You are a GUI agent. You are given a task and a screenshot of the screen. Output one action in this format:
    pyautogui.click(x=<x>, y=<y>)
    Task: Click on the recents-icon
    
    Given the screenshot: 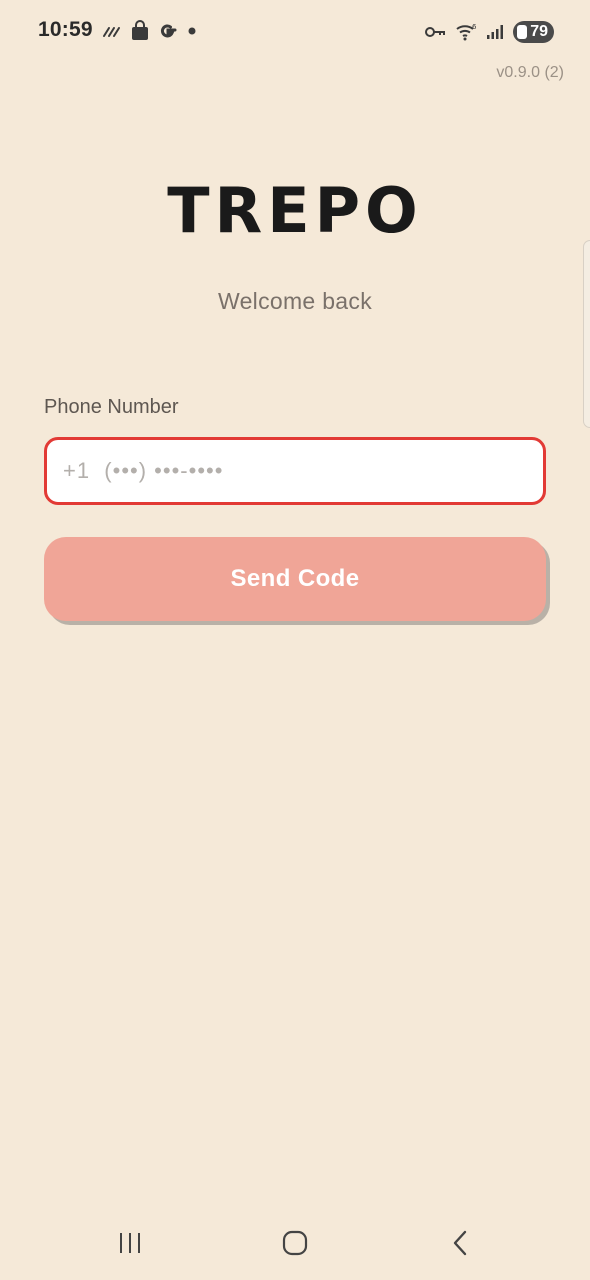 What is the action you would take?
    pyautogui.click(x=130, y=1243)
    